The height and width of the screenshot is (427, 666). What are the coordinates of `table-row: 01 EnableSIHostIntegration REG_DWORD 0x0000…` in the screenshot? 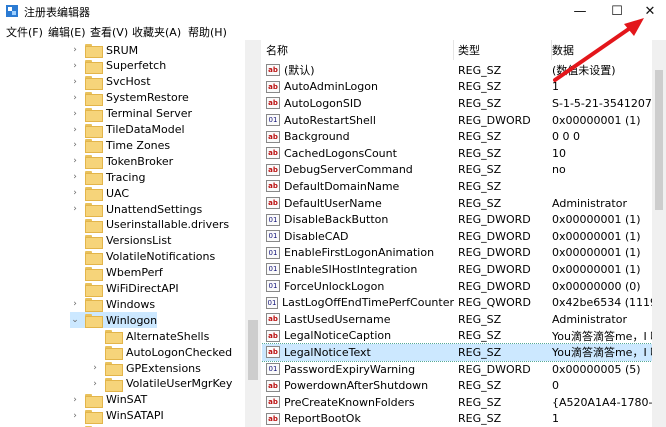 It's located at (464, 269).